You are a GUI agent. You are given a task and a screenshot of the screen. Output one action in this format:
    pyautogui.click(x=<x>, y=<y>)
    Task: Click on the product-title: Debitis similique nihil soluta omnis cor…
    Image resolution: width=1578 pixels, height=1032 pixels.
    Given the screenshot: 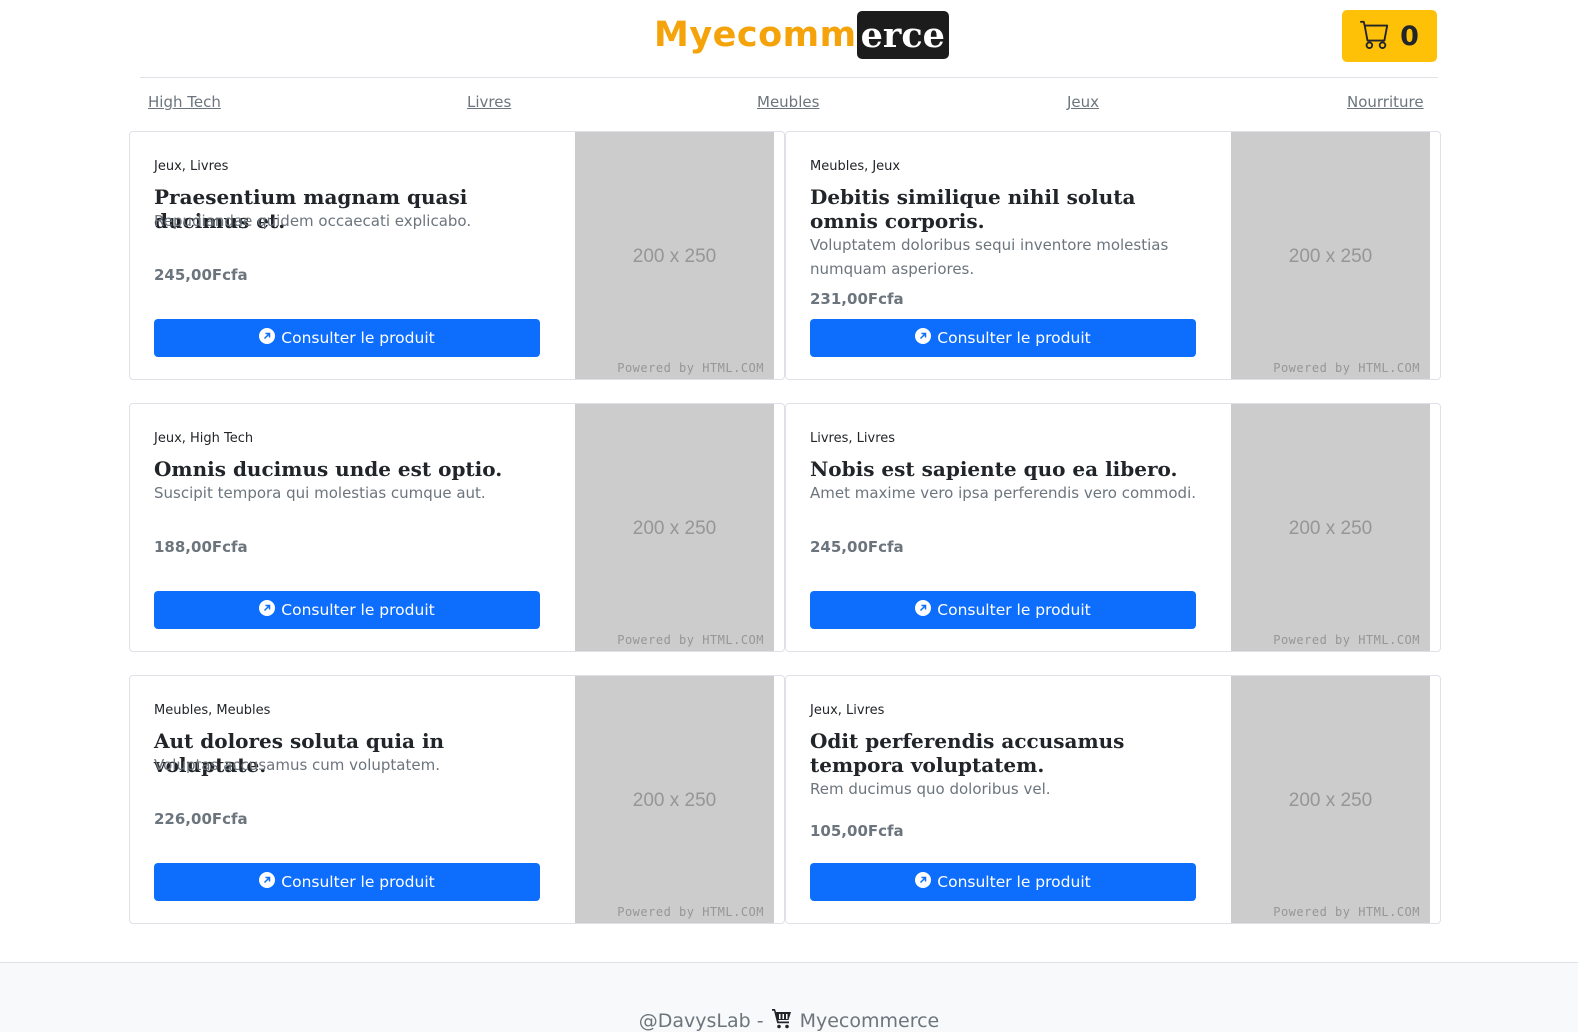 What is the action you would take?
    pyautogui.click(x=973, y=209)
    